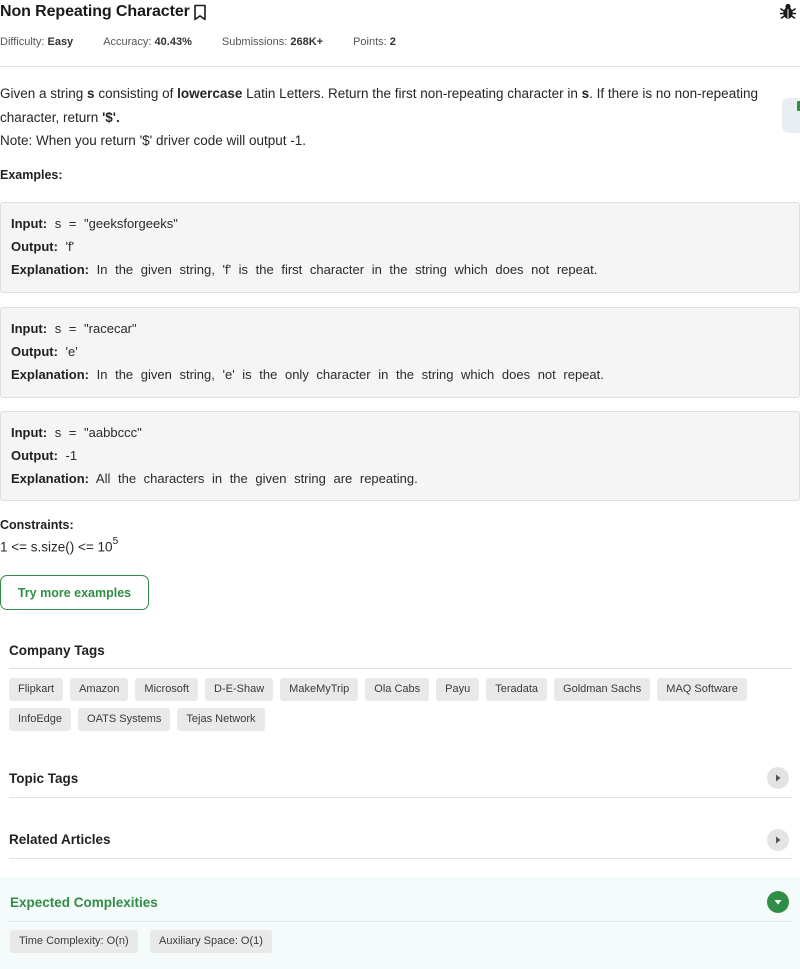 The height and width of the screenshot is (969, 800). Describe the element at coordinates (74, 941) in the screenshot. I see `time-complexity-tag: Time Complexity: O(n)` at that location.